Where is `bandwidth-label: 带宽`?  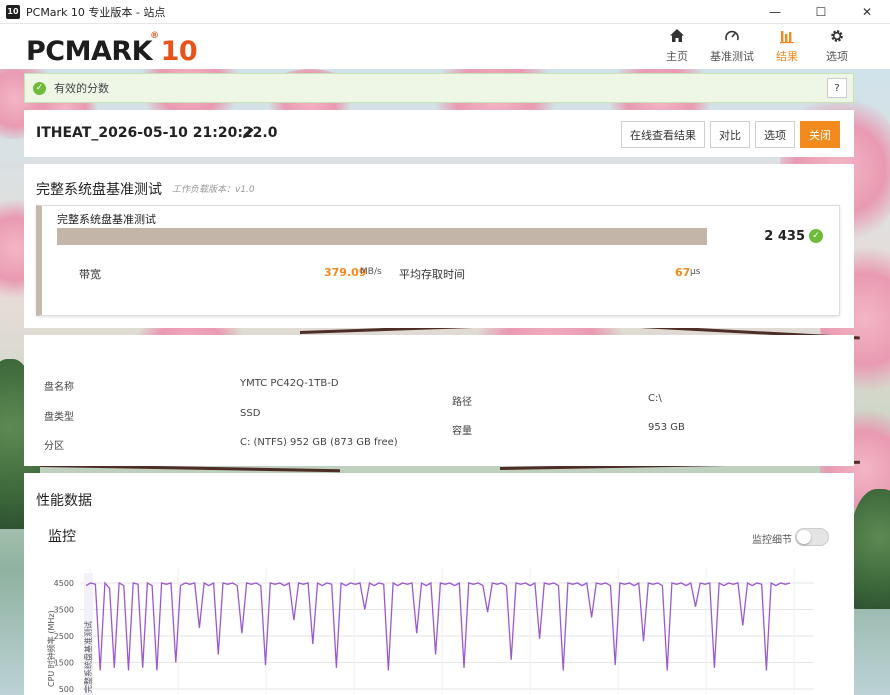
bandwidth-label: 带宽 is located at coordinates (90, 274).